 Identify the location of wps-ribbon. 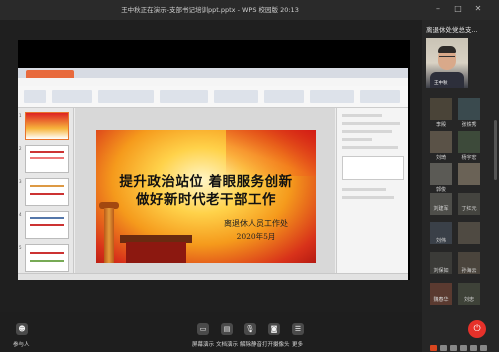
(213, 97).